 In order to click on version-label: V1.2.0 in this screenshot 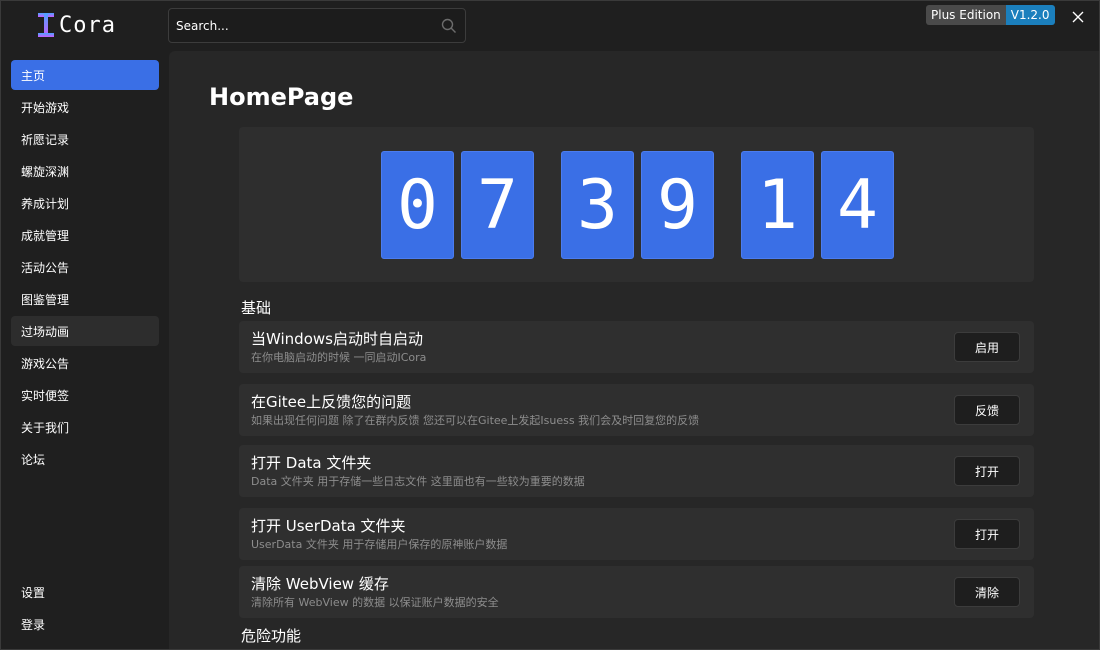, I will do `click(1030, 15)`.